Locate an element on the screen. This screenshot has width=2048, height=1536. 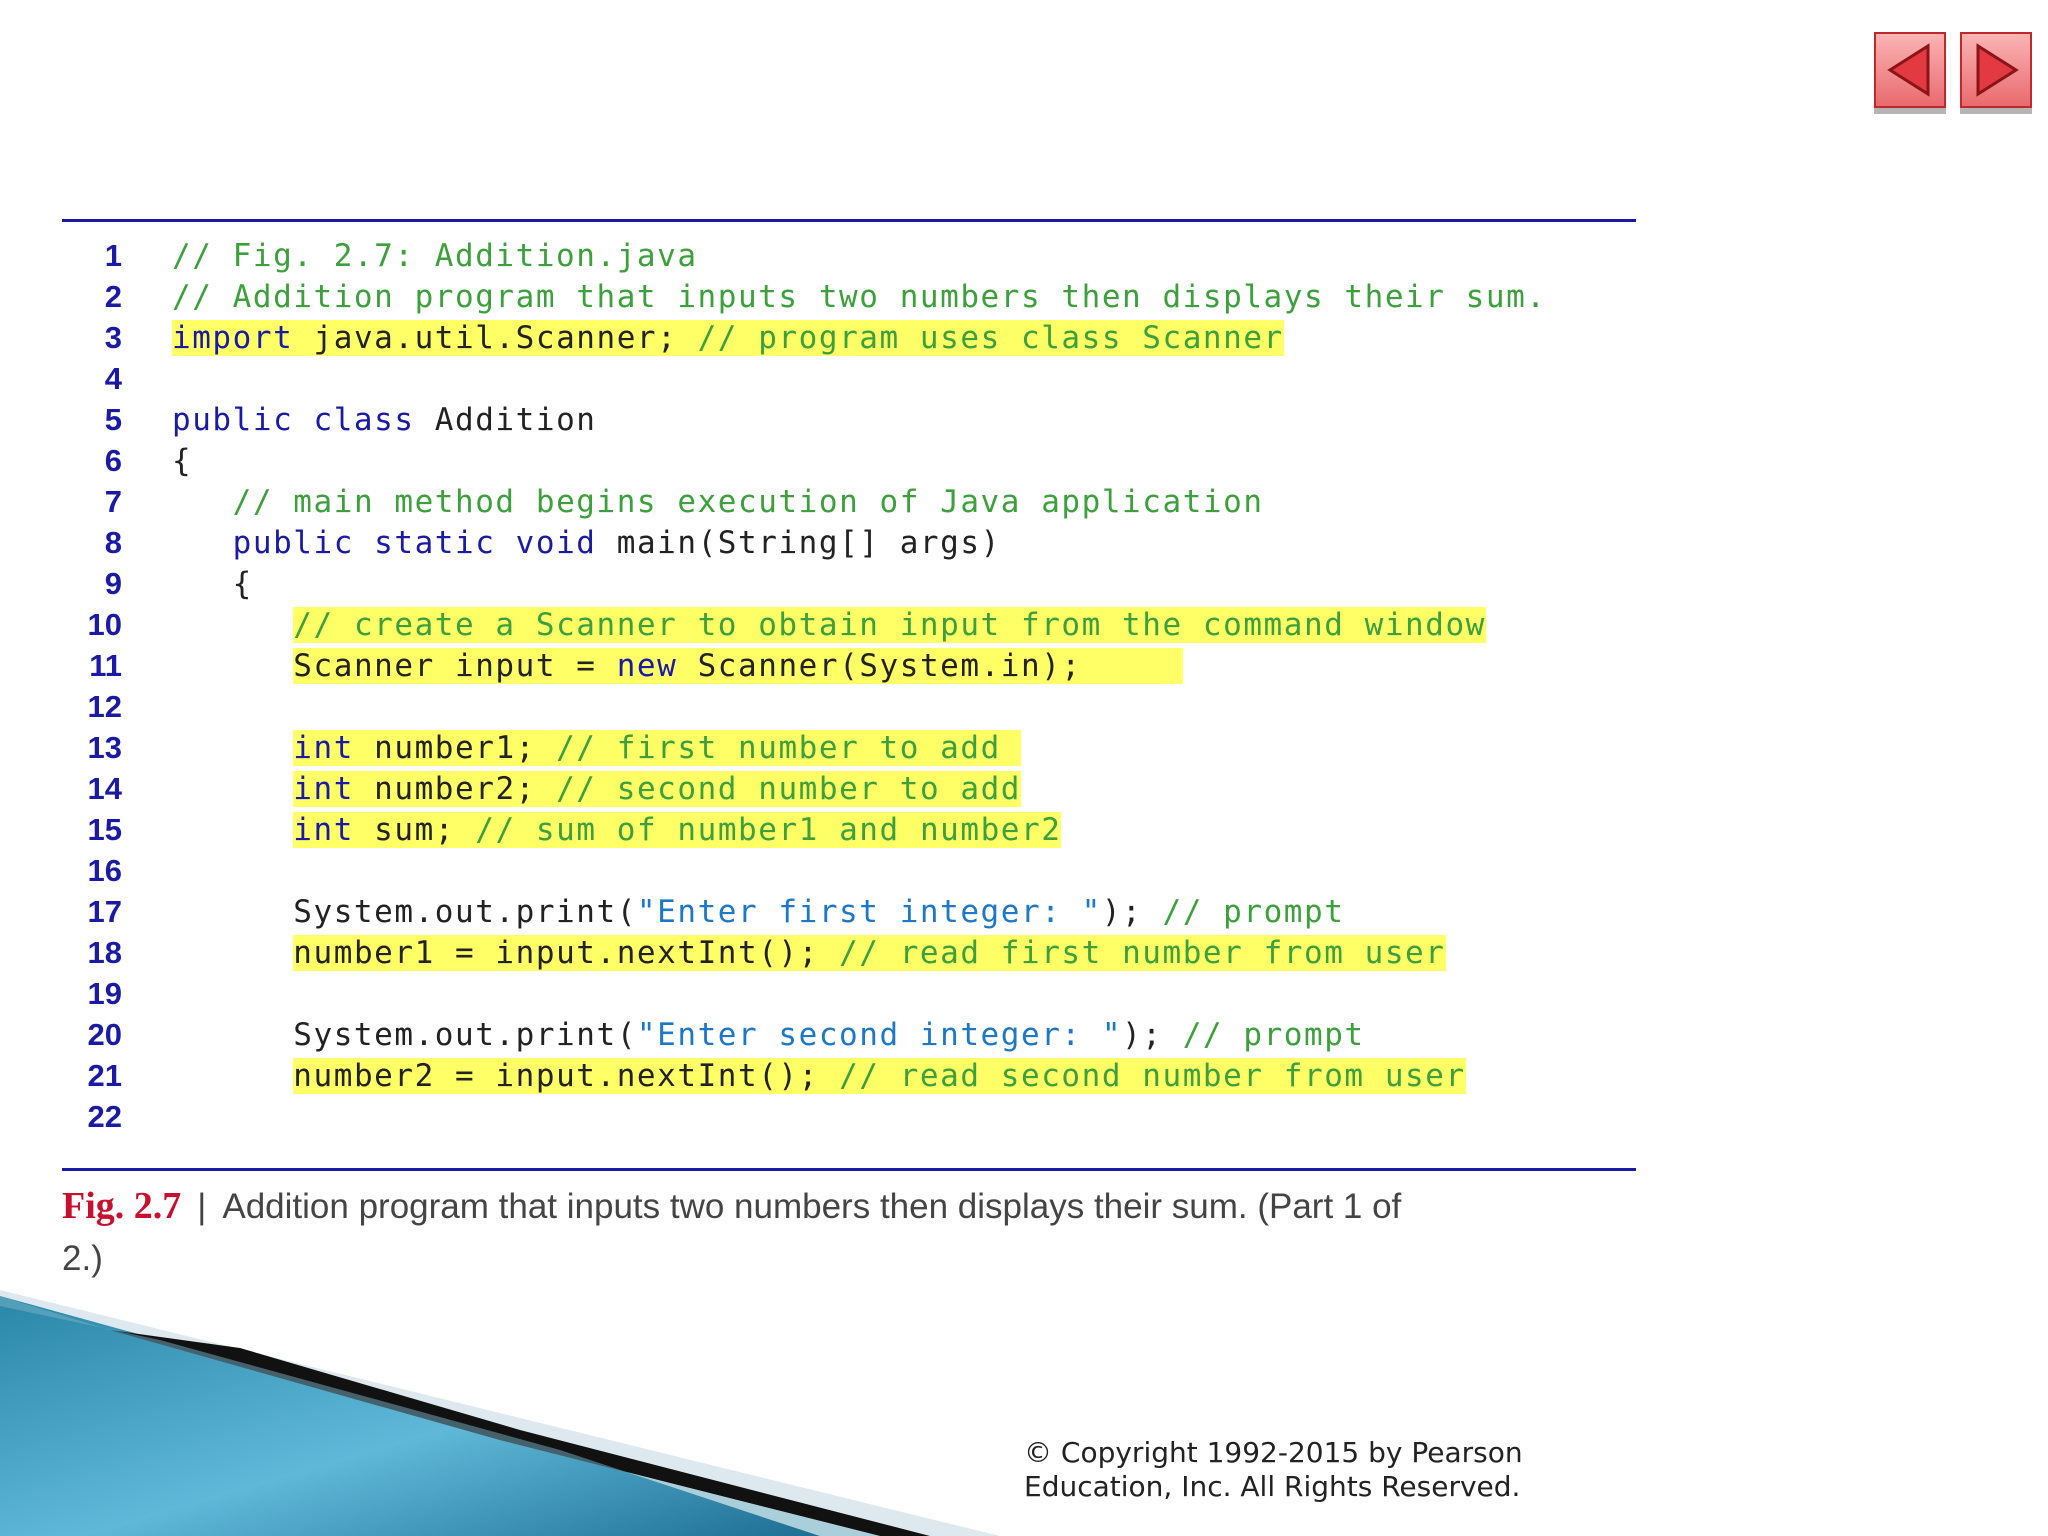
code-token: import is located at coordinates (233, 338).